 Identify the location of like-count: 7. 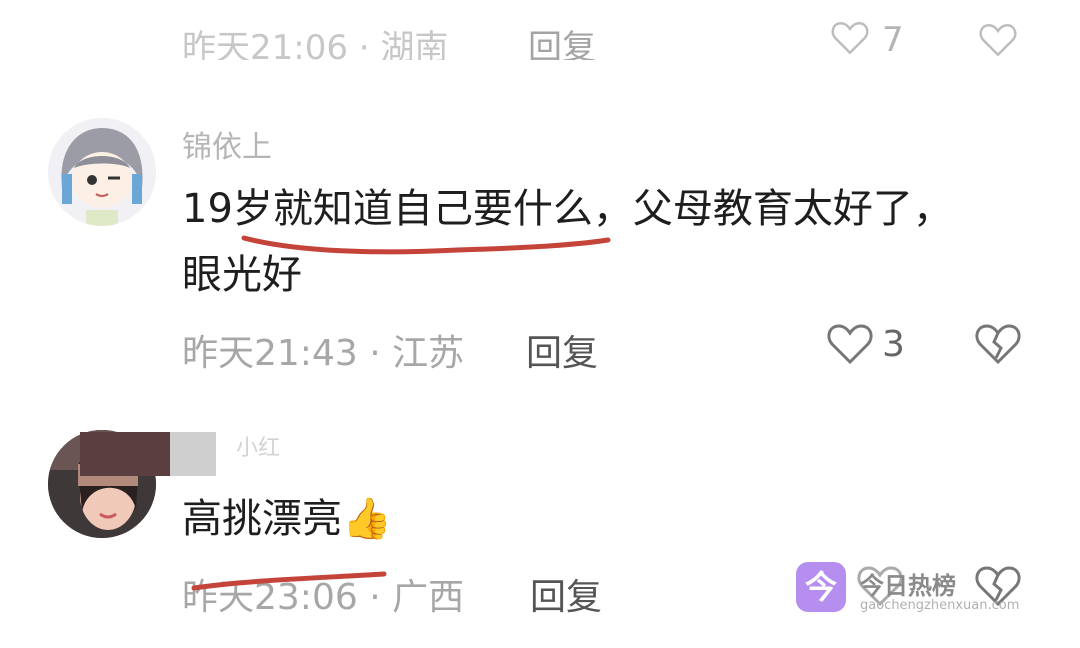
(893, 40).